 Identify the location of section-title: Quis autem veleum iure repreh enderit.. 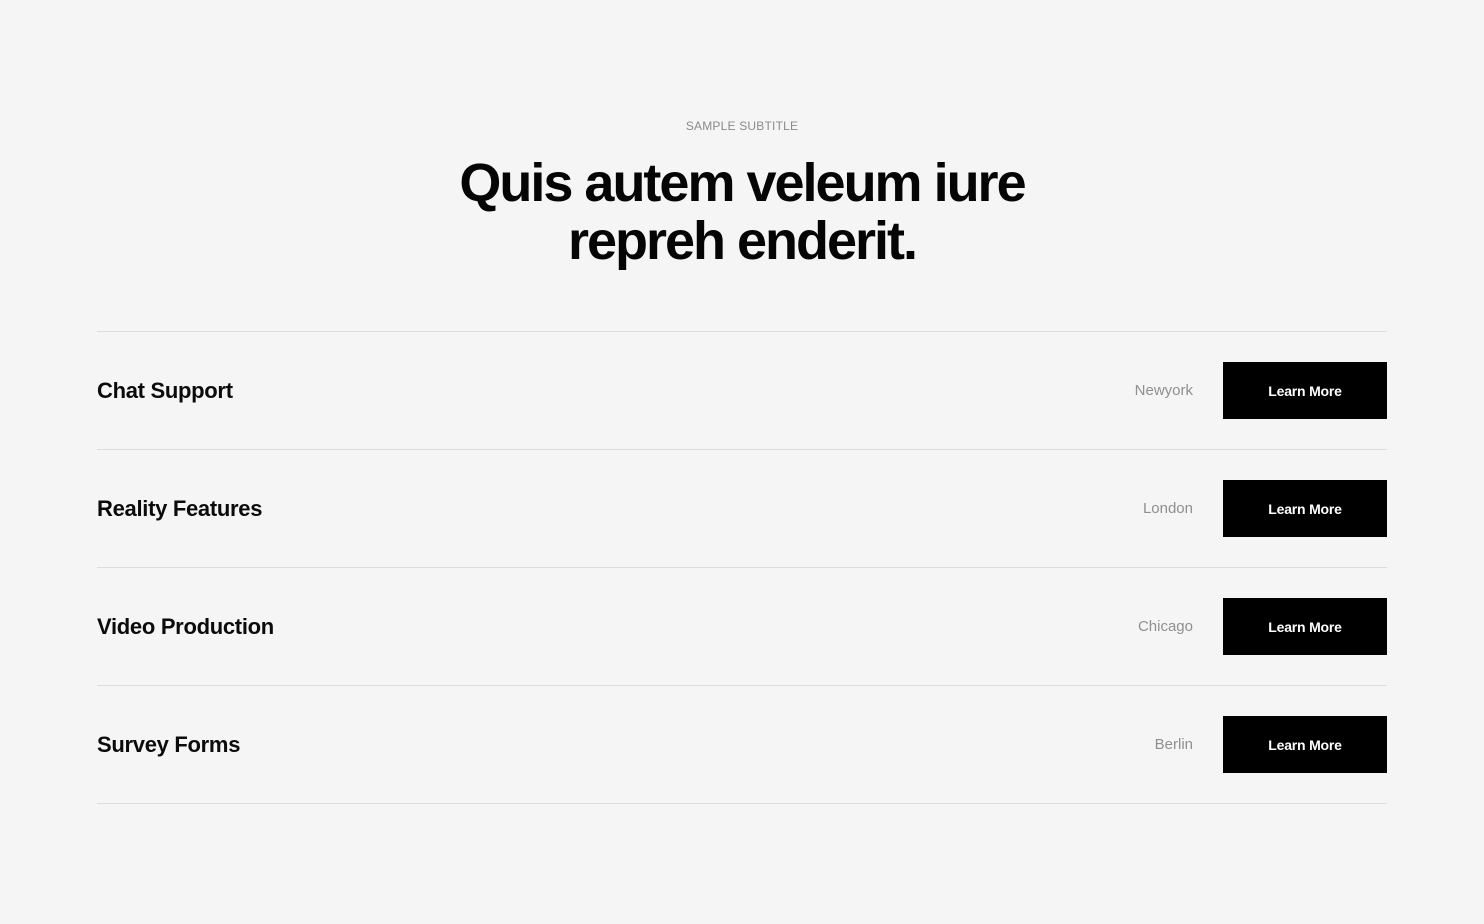
(742, 212).